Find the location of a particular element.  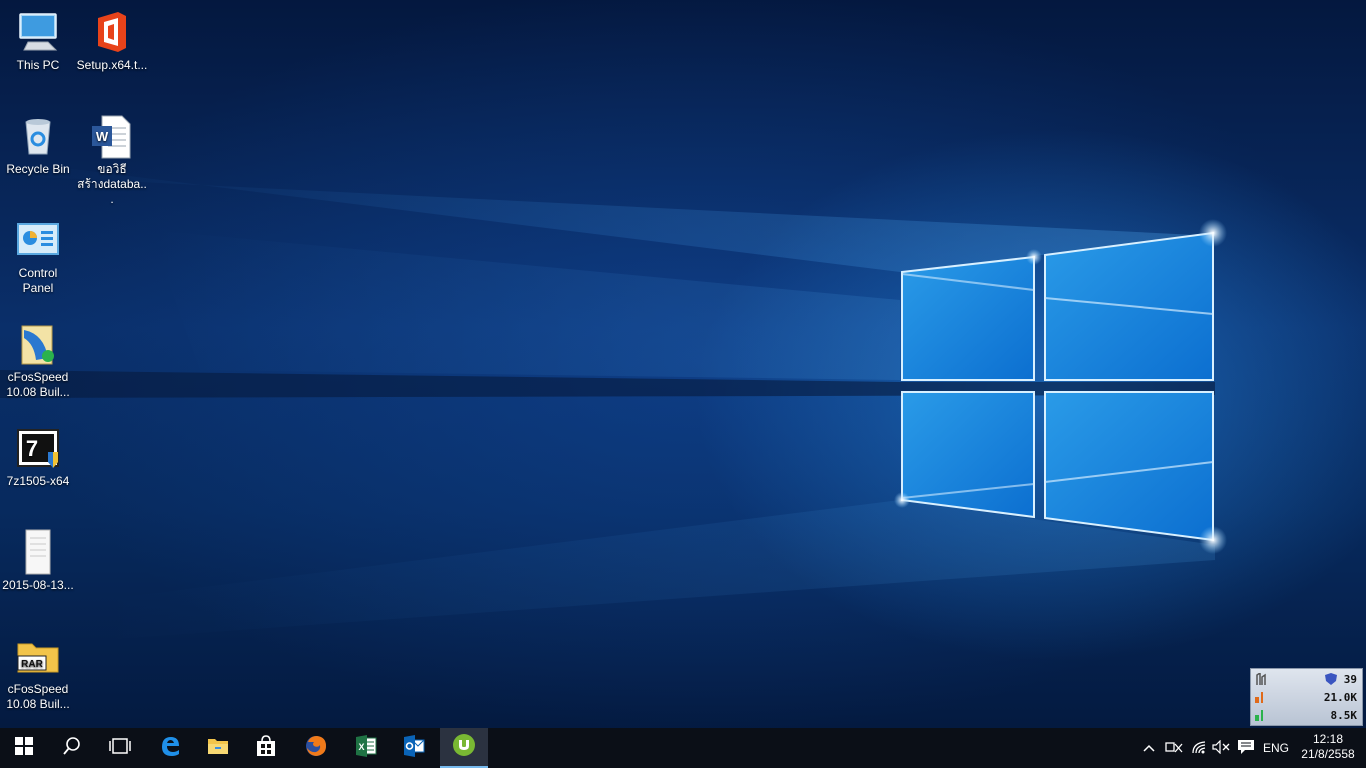

this-pc-icon is located at coordinates (38, 32).